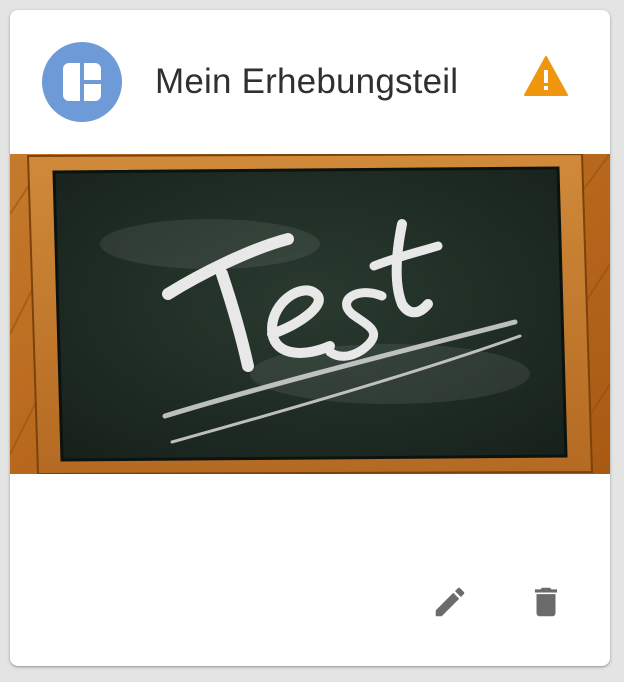  I want to click on card-title: Mein Erhebungsteil, so click(307, 81).